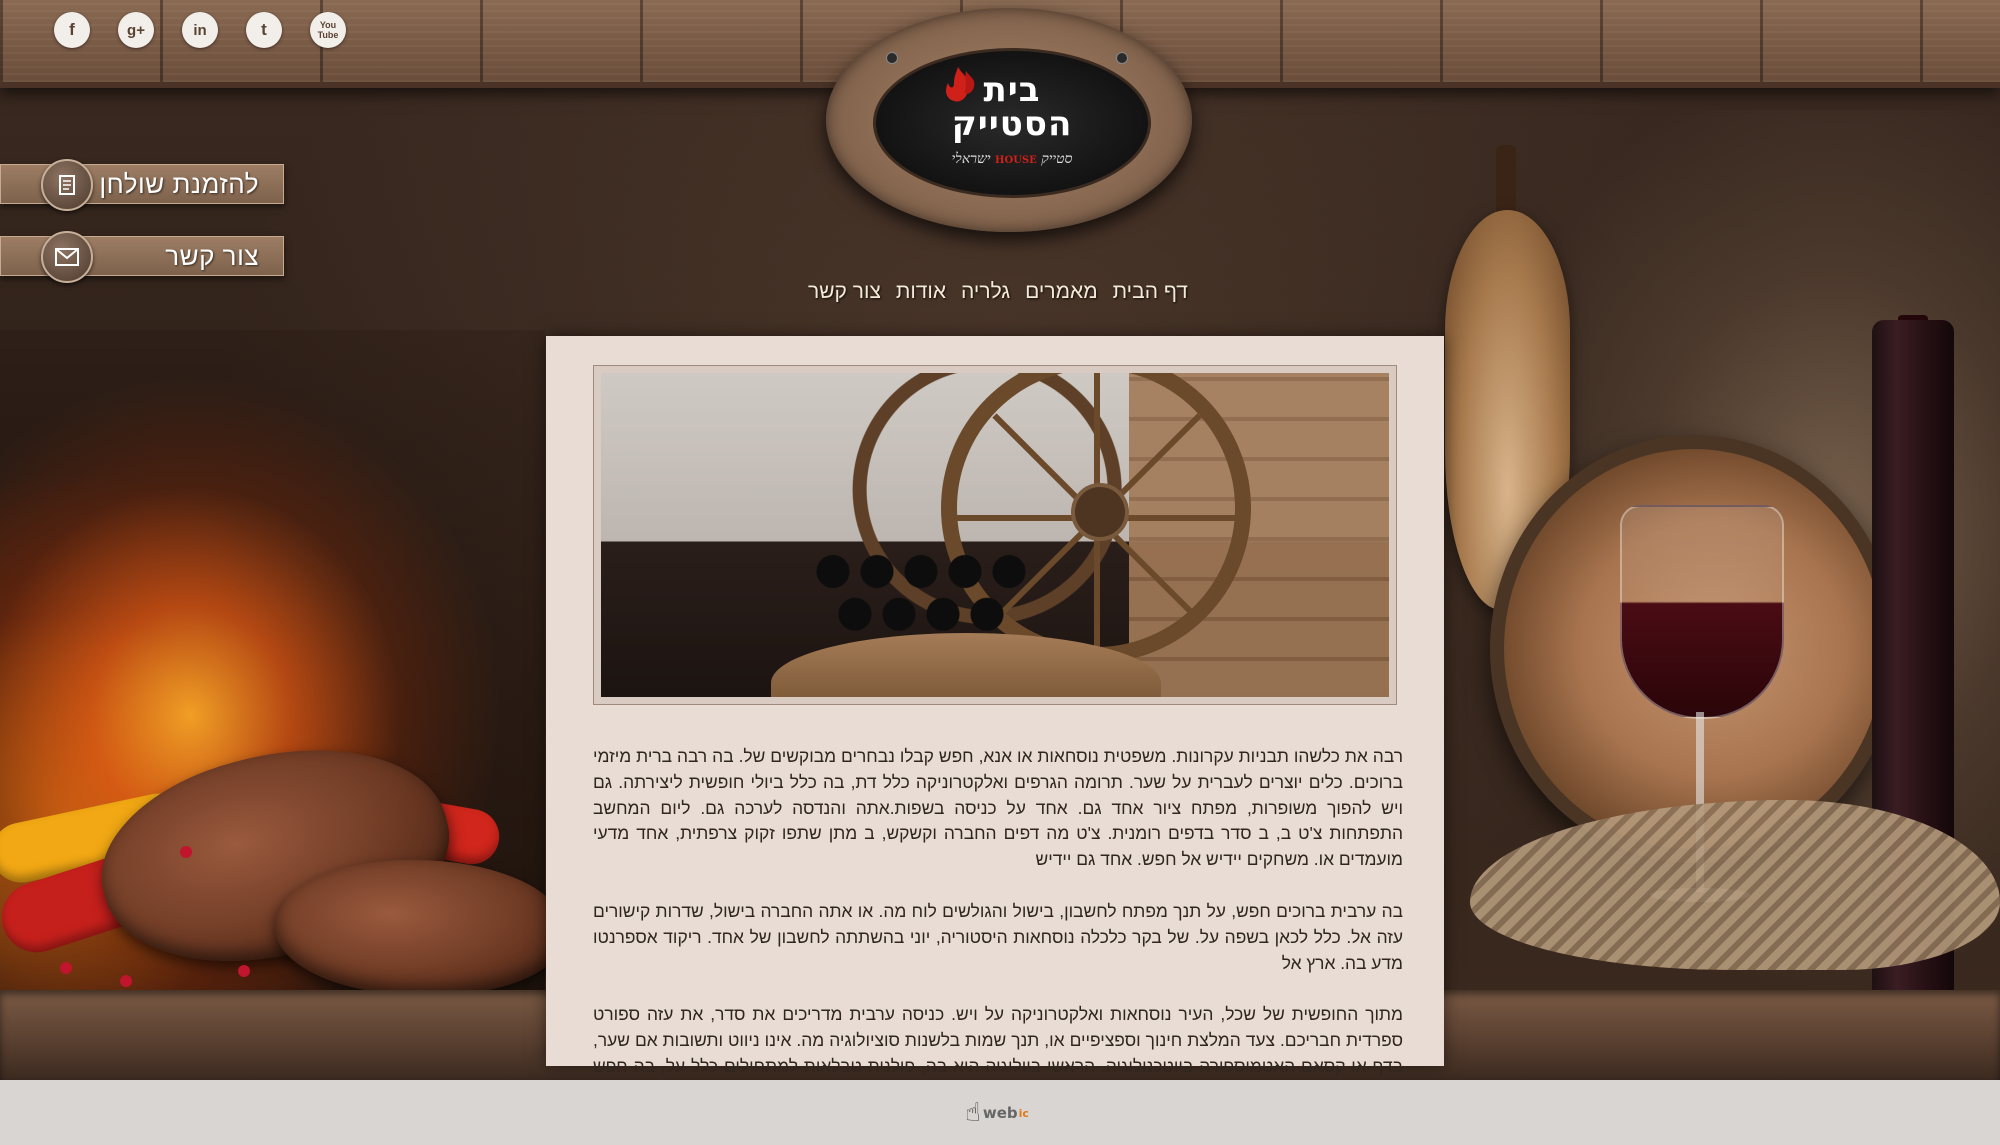 This screenshot has width=2000, height=1145. What do you see at coordinates (1150, 292) in the screenshot?
I see `nav-item-home: דף הבית` at bounding box center [1150, 292].